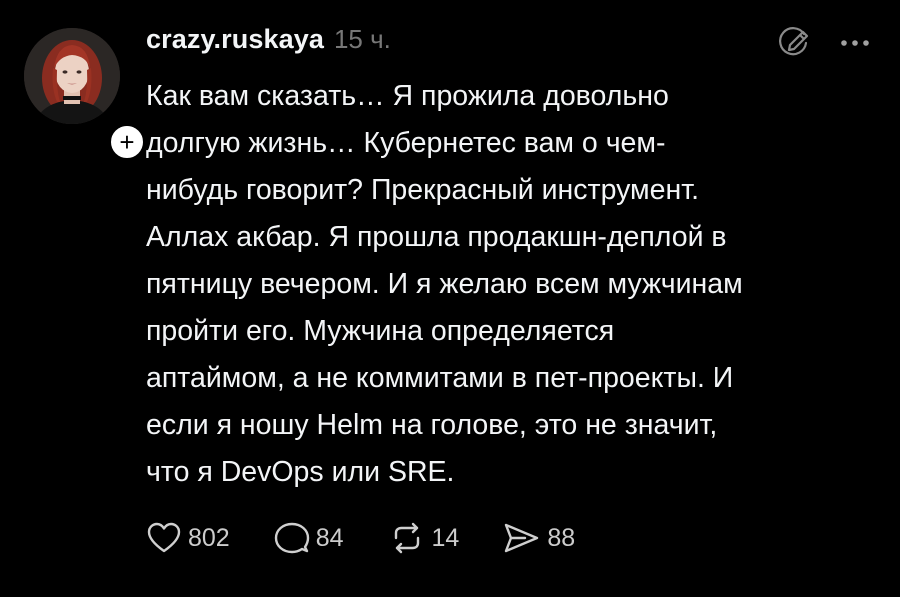 The image size is (900, 597). What do you see at coordinates (822, 43) in the screenshot?
I see `post-top-actions` at bounding box center [822, 43].